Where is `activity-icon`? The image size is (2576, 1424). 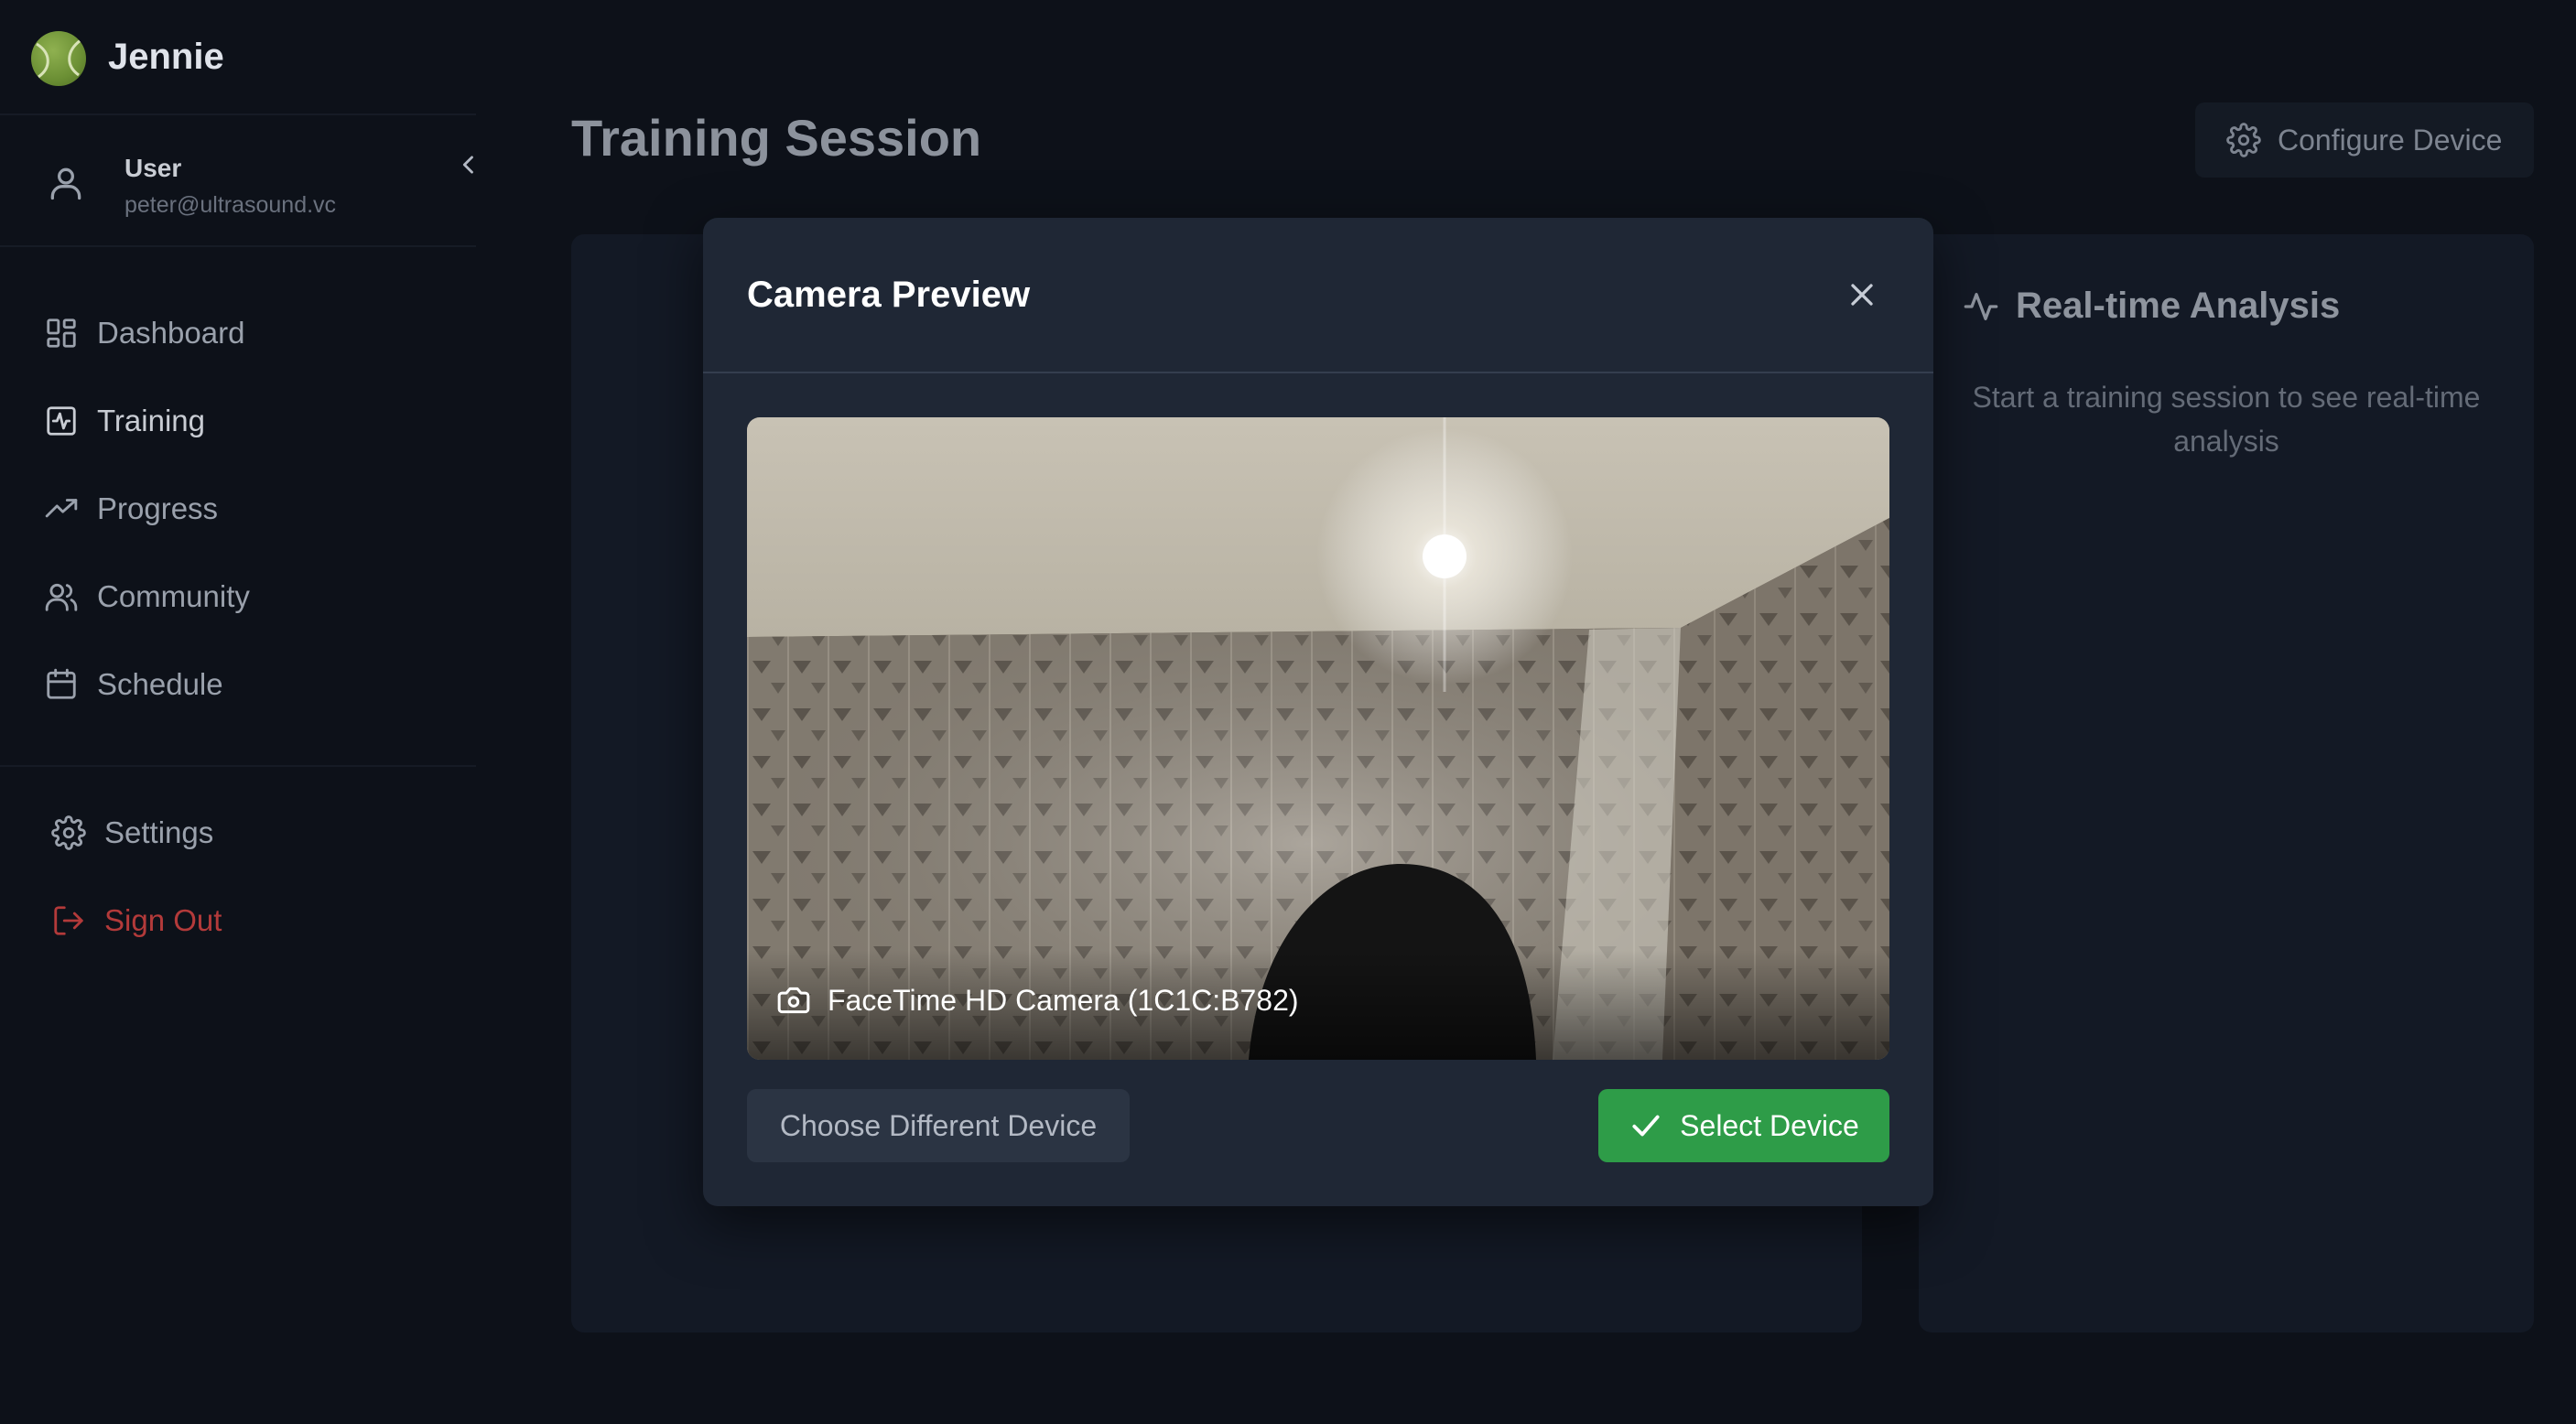
activity-icon is located at coordinates (1981, 306).